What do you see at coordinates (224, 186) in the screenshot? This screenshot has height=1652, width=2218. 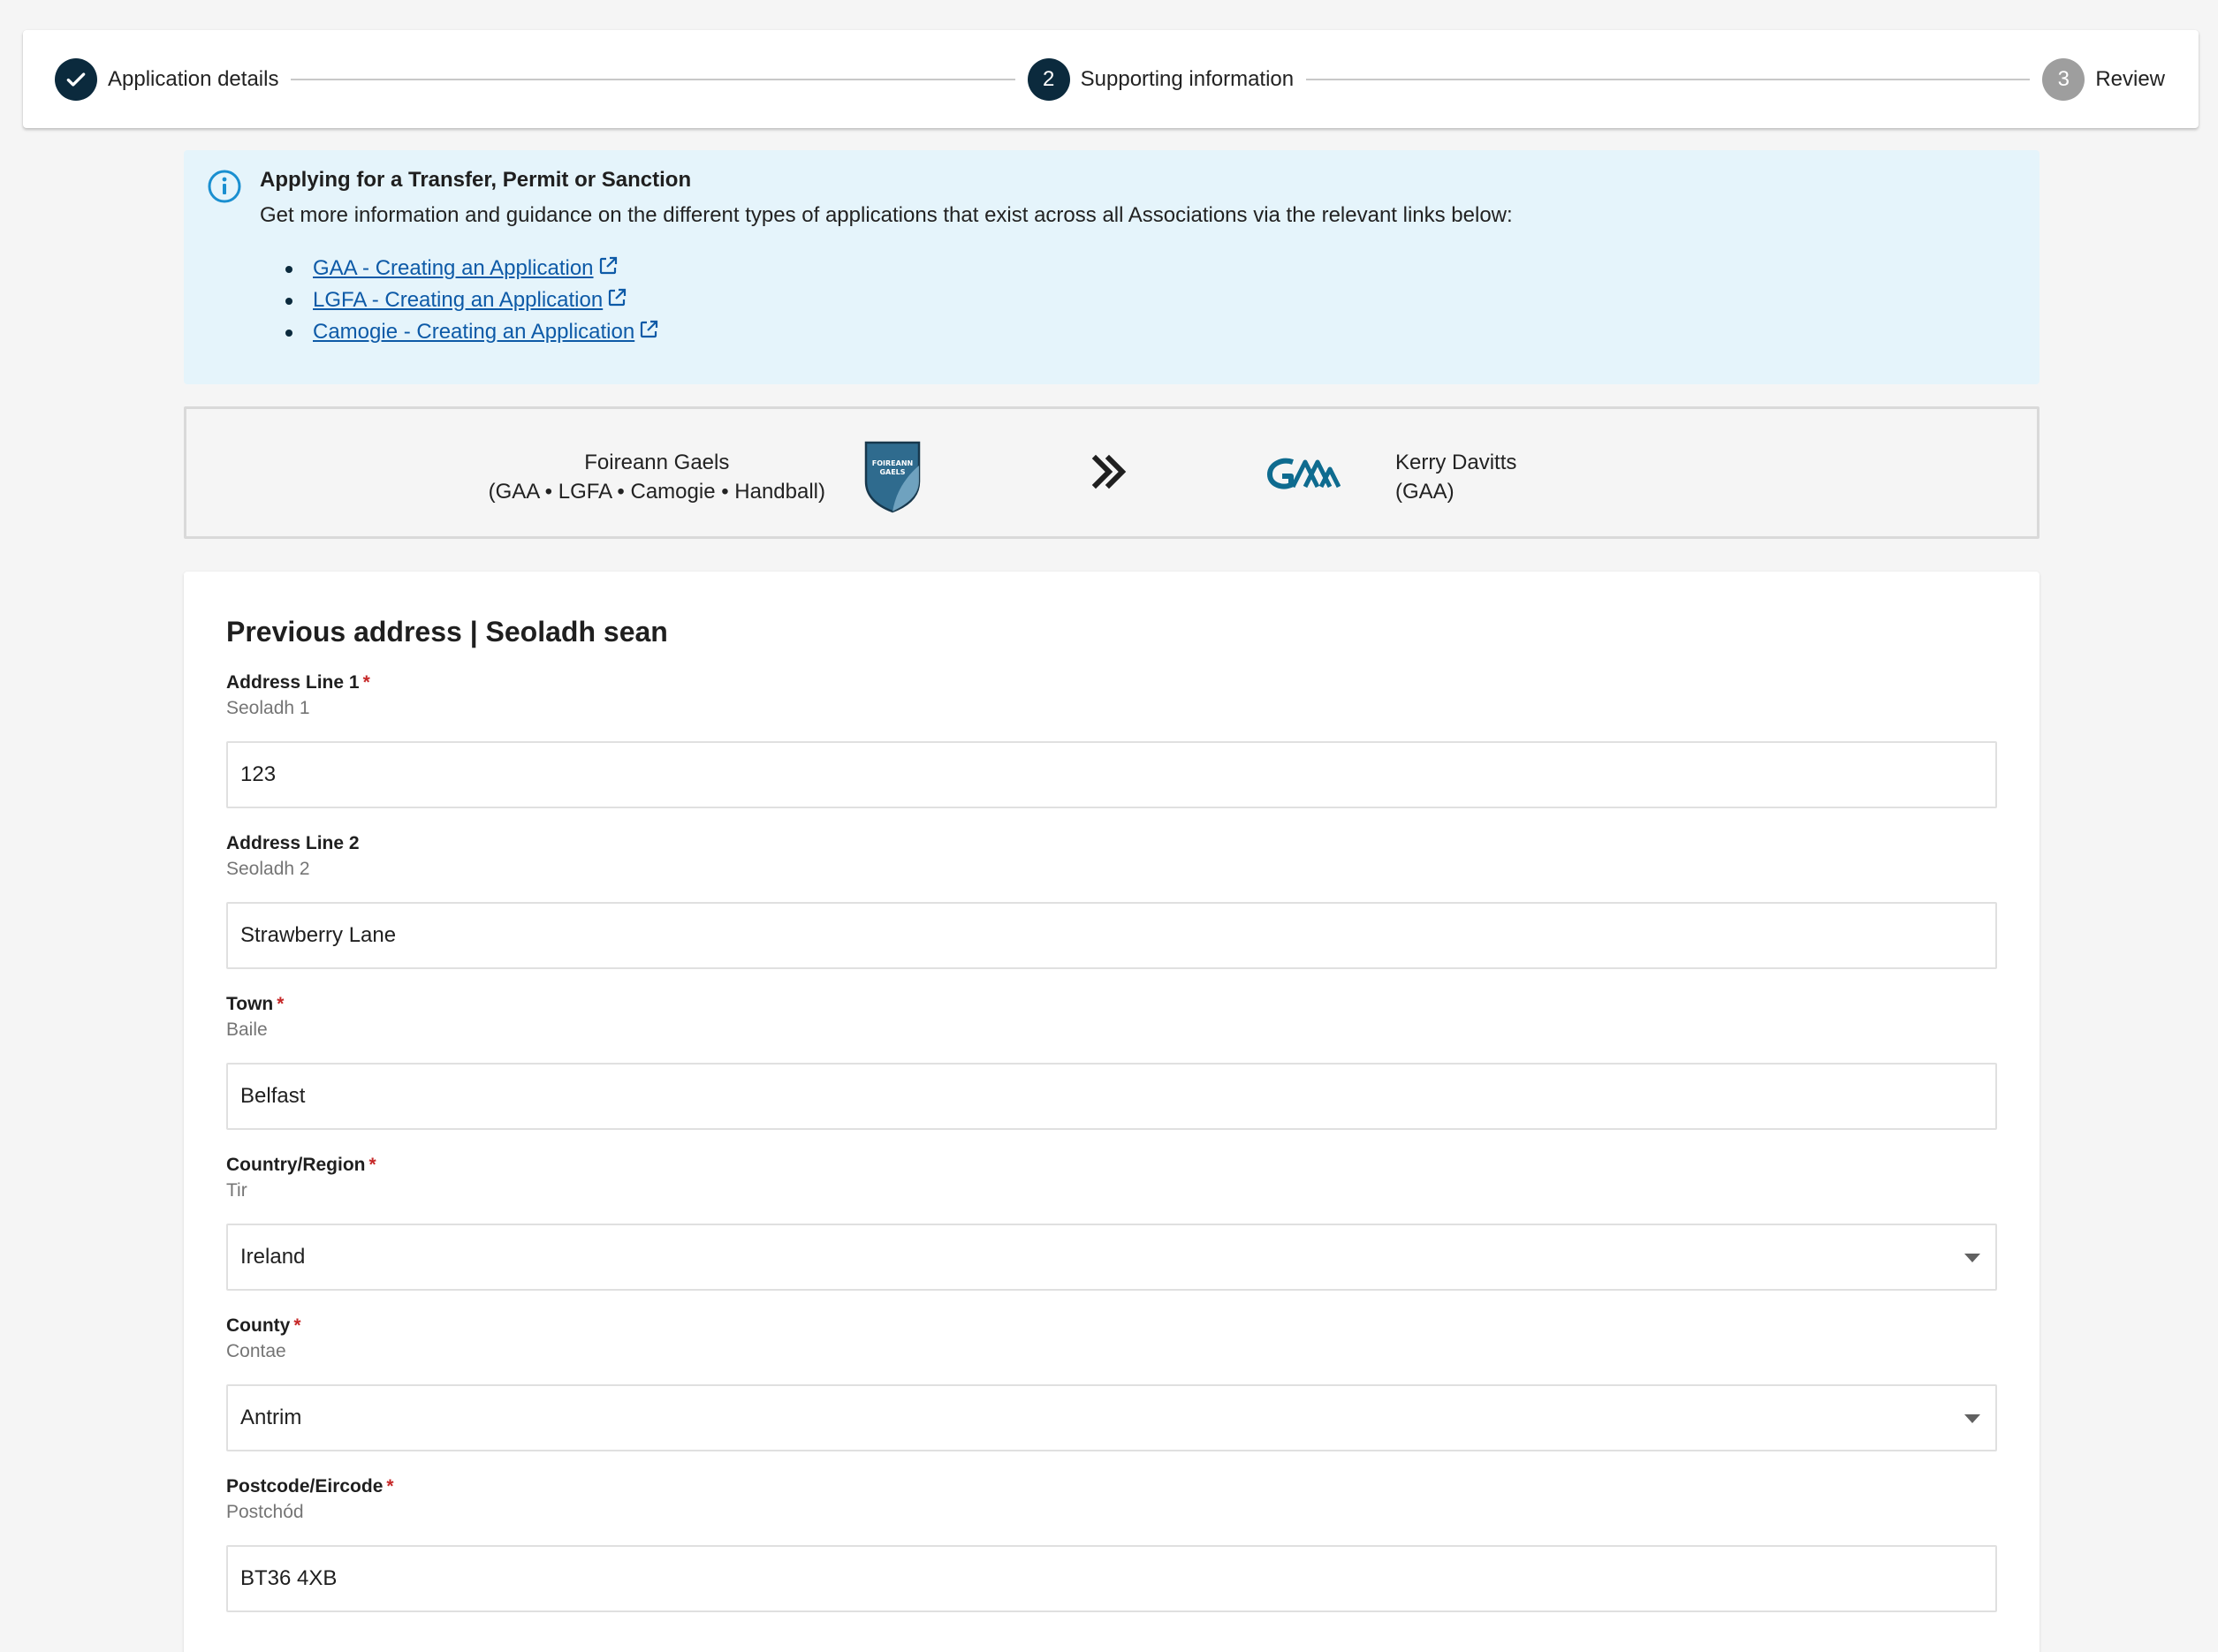 I see `info-icon` at bounding box center [224, 186].